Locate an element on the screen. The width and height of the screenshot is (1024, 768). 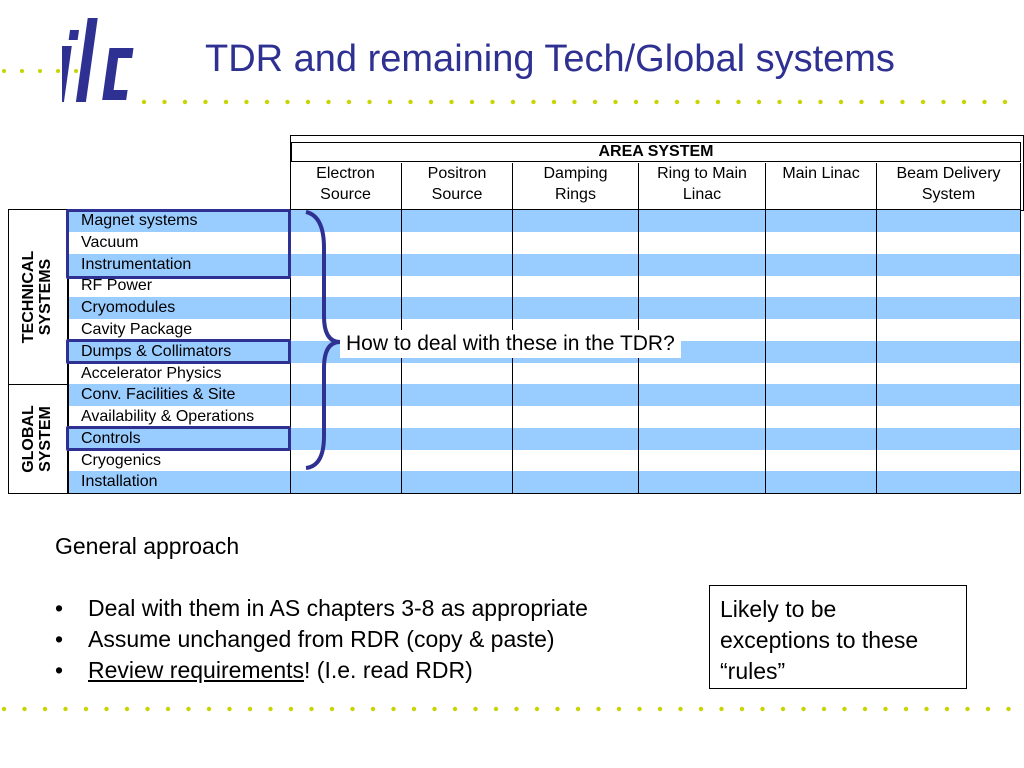
slide-title: TDR and remaining Tech/Global systems is located at coordinates (550, 59).